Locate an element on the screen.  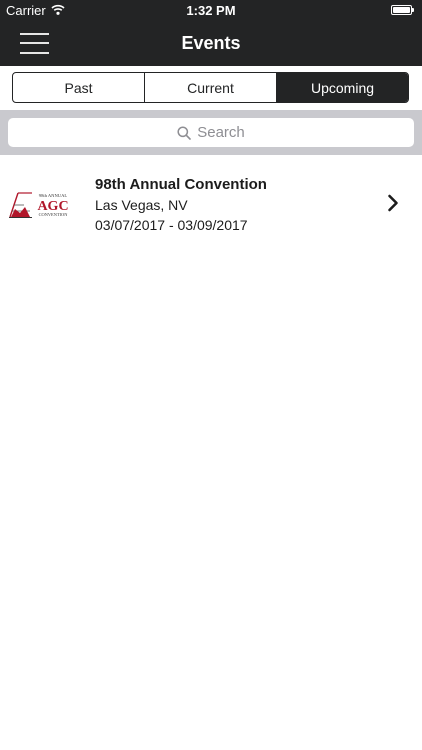
search-bar: Search is located at coordinates (211, 132).